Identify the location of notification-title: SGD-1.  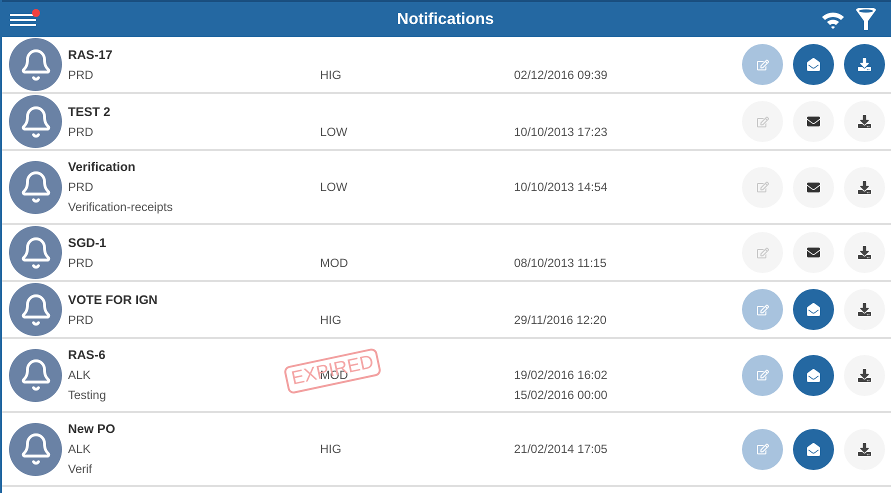
(87, 243).